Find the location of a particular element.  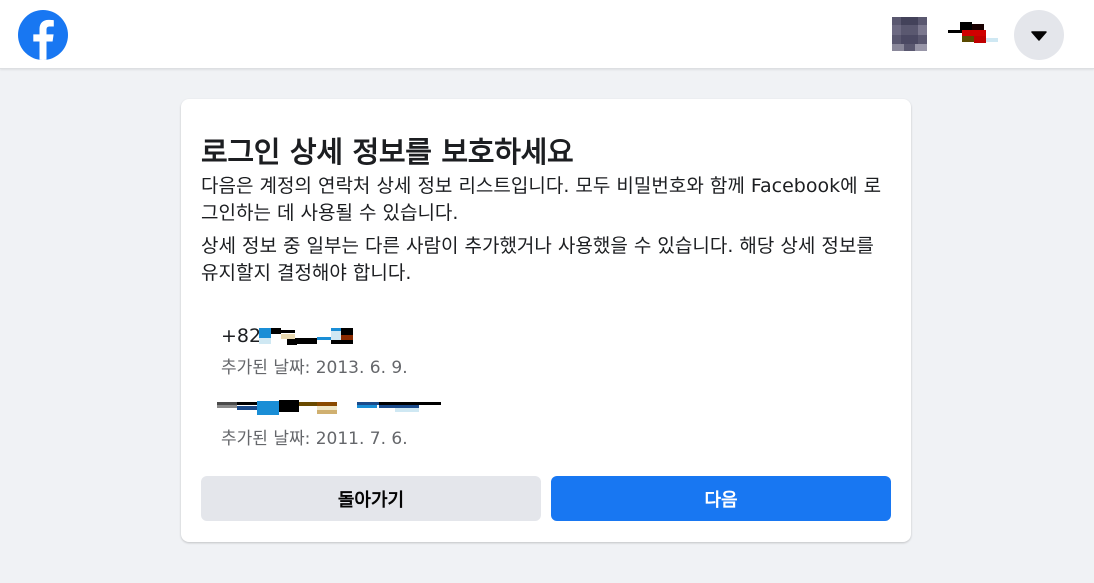

card-title: 로그인 상세 정보를 보호하세요 is located at coordinates (387, 152).